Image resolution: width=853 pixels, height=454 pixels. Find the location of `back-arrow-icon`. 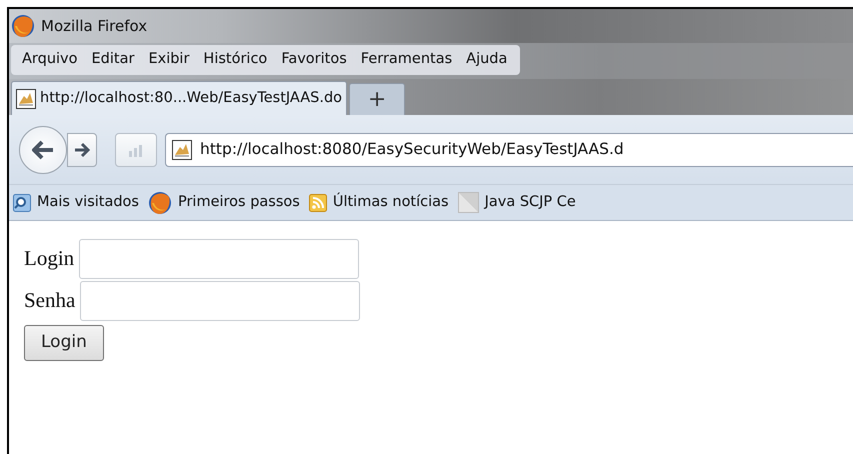

back-arrow-icon is located at coordinates (43, 150).